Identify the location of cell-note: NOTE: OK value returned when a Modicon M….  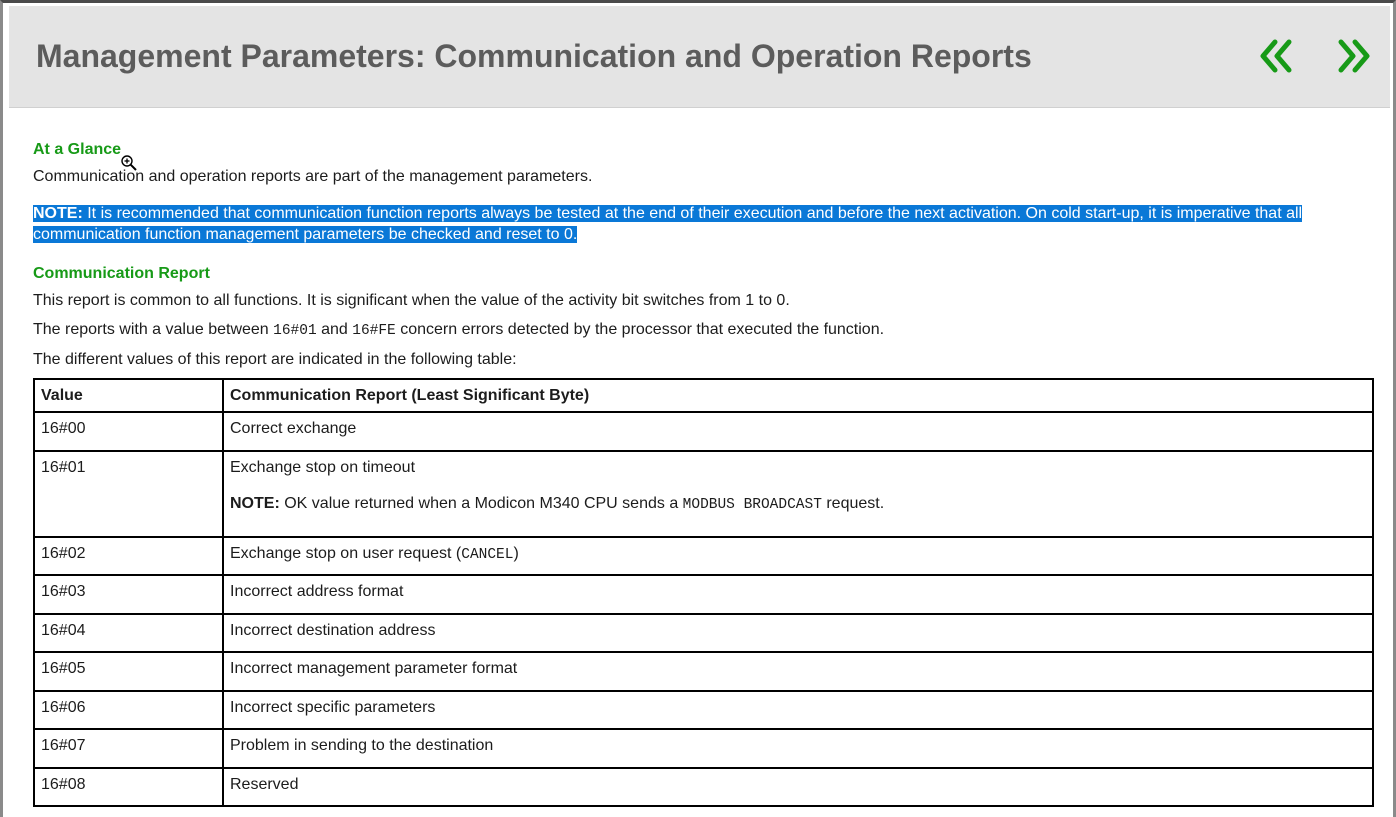
(557, 503).